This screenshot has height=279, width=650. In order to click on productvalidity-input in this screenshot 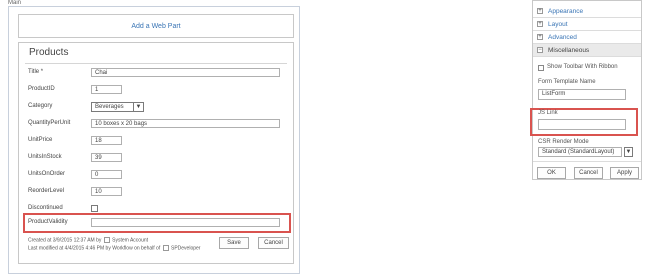, I will do `click(185, 222)`.